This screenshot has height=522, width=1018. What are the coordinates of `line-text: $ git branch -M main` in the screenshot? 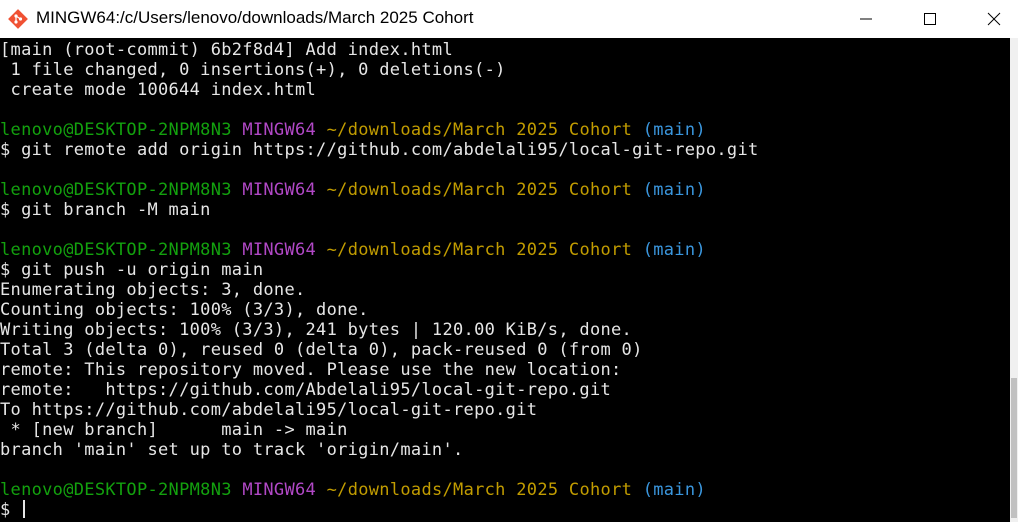 It's located at (105, 210).